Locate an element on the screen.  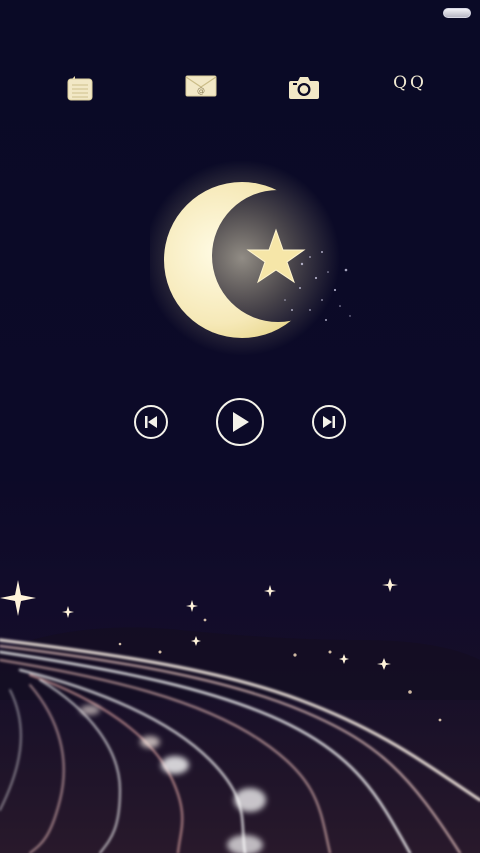
next-button is located at coordinates (329, 422).